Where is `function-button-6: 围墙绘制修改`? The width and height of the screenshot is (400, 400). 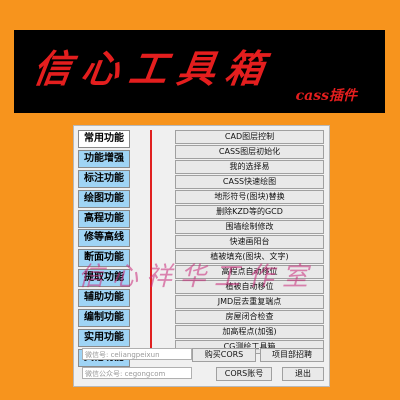 function-button-6: 围墙绘制修改 is located at coordinates (249, 227).